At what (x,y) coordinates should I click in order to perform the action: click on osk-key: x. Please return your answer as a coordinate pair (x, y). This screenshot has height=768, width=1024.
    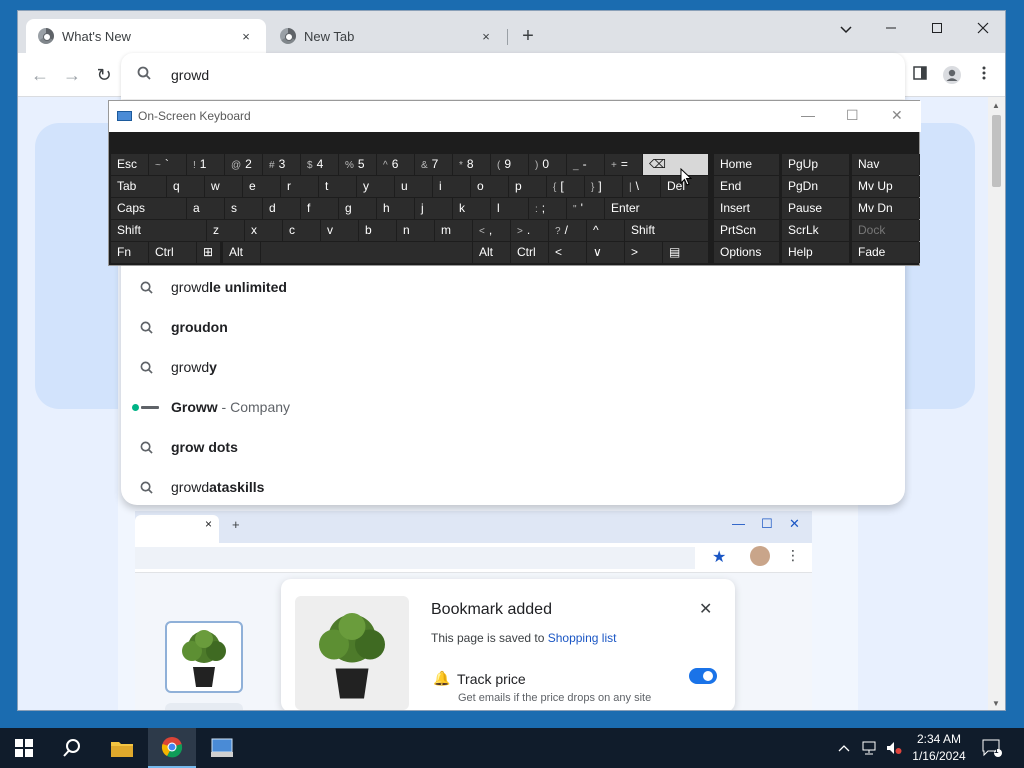
    Looking at the image, I should click on (264, 230).